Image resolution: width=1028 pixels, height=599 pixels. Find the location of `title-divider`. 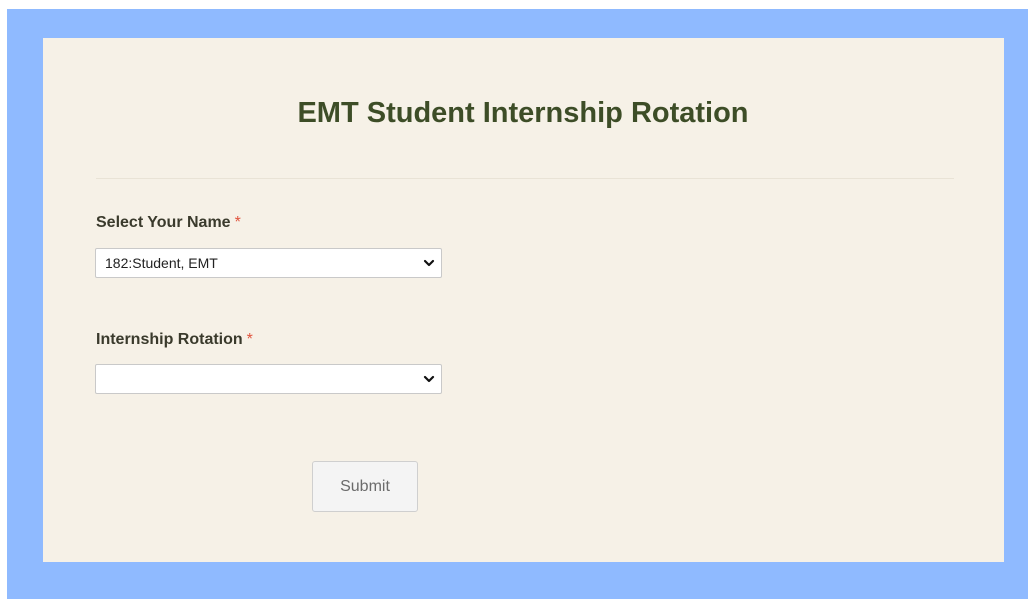

title-divider is located at coordinates (525, 178).